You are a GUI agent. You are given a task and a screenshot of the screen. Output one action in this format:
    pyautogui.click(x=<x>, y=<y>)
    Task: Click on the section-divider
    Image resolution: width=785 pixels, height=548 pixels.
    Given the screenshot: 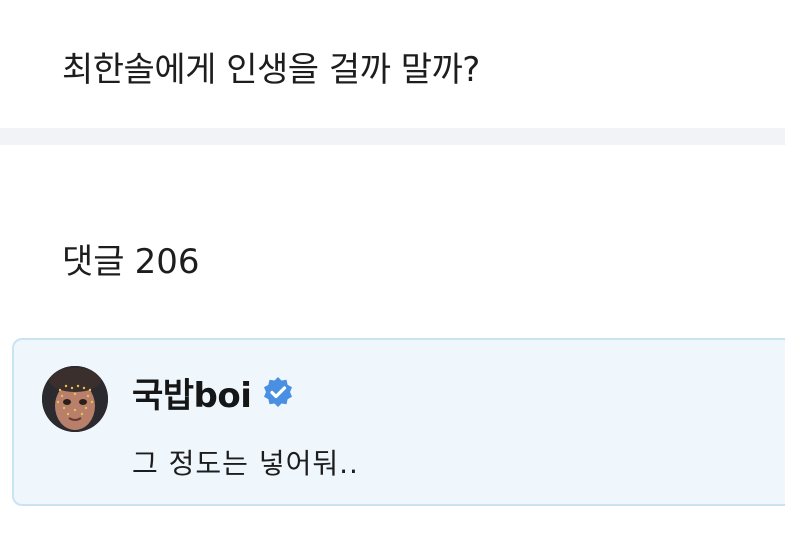 What is the action you would take?
    pyautogui.click(x=392, y=136)
    